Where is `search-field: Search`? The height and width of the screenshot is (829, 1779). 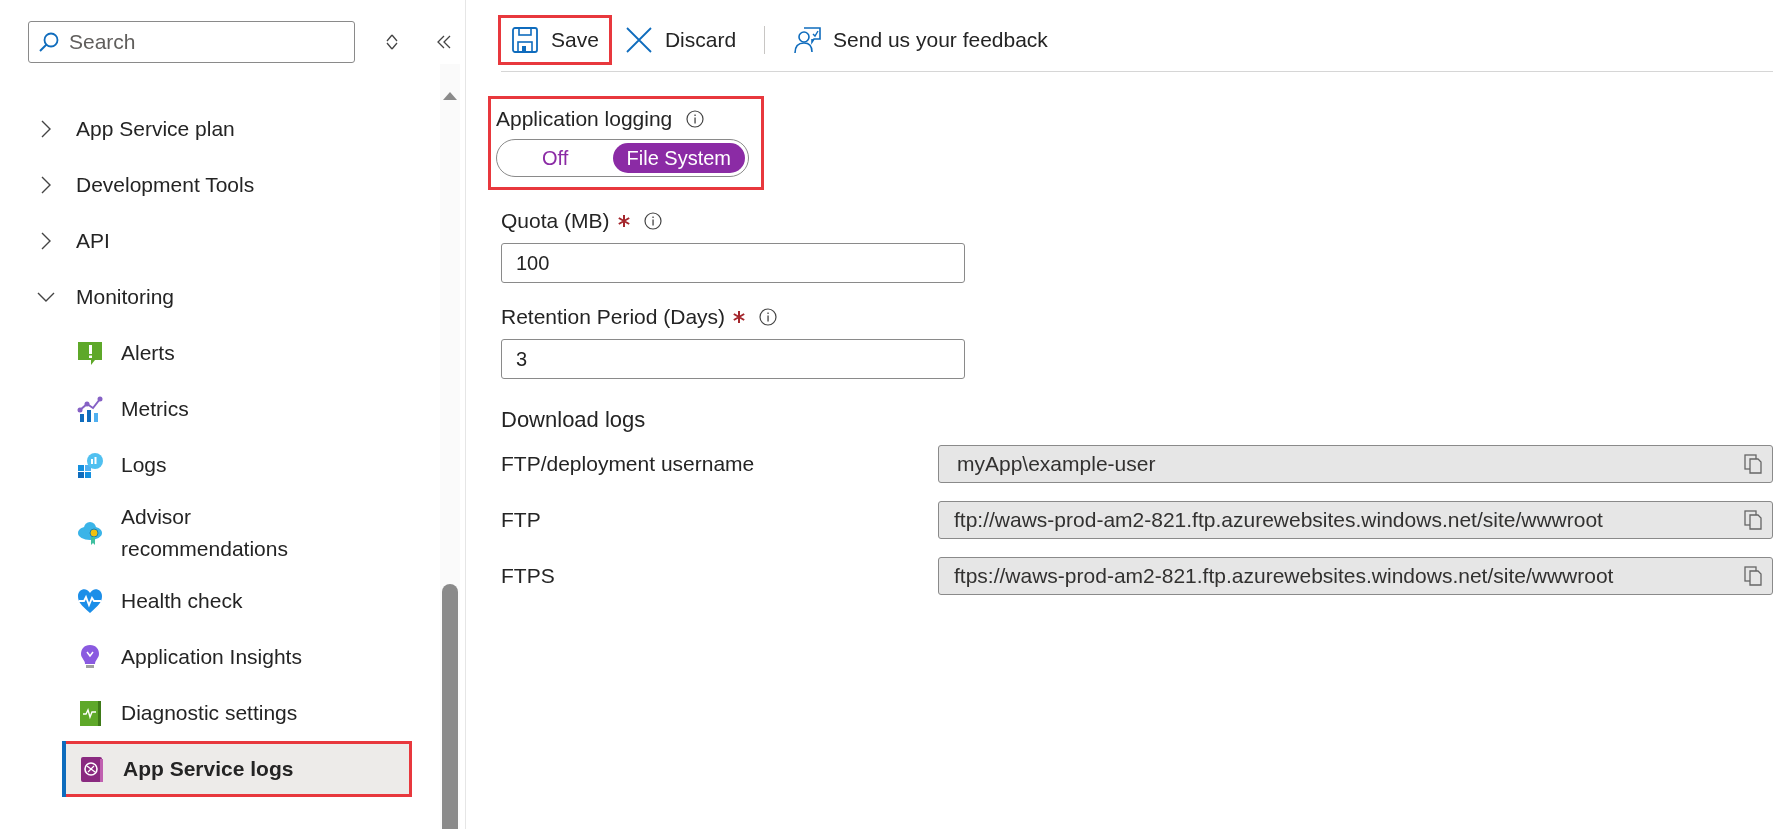 search-field: Search is located at coordinates (191, 42).